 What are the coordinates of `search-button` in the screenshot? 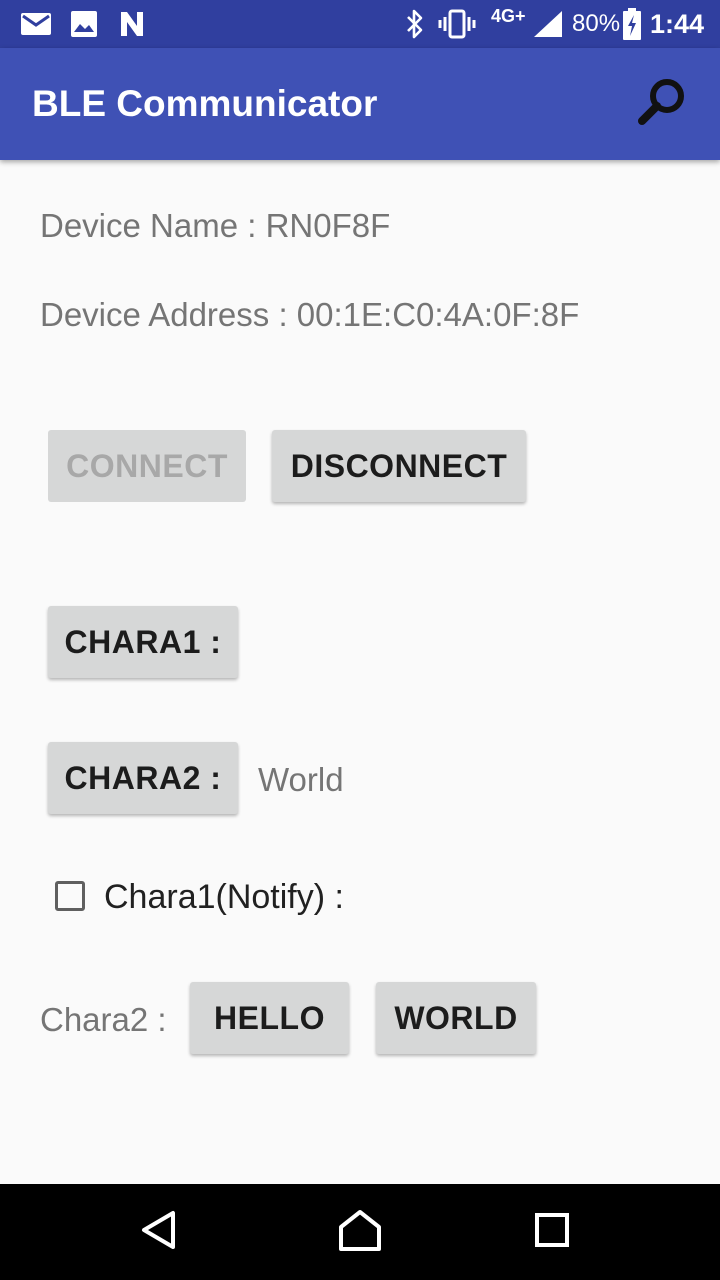 It's located at (662, 104).